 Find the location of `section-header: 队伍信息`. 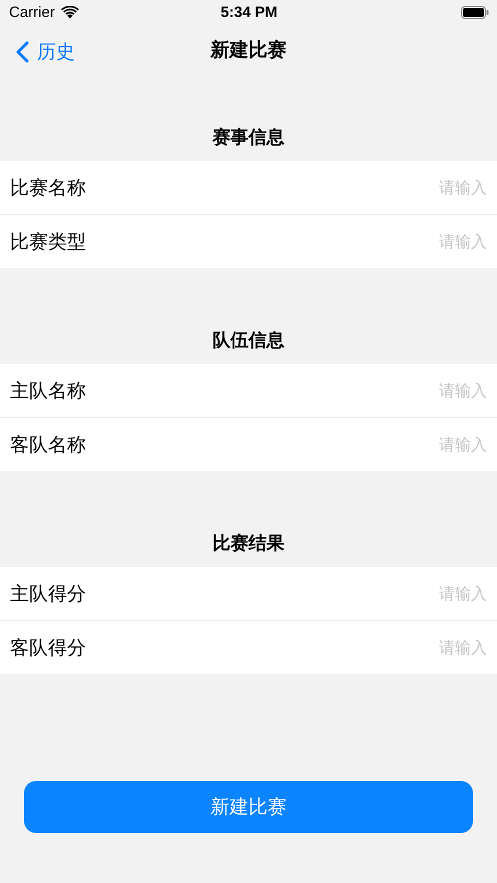

section-header: 队伍信息 is located at coordinates (248, 340).